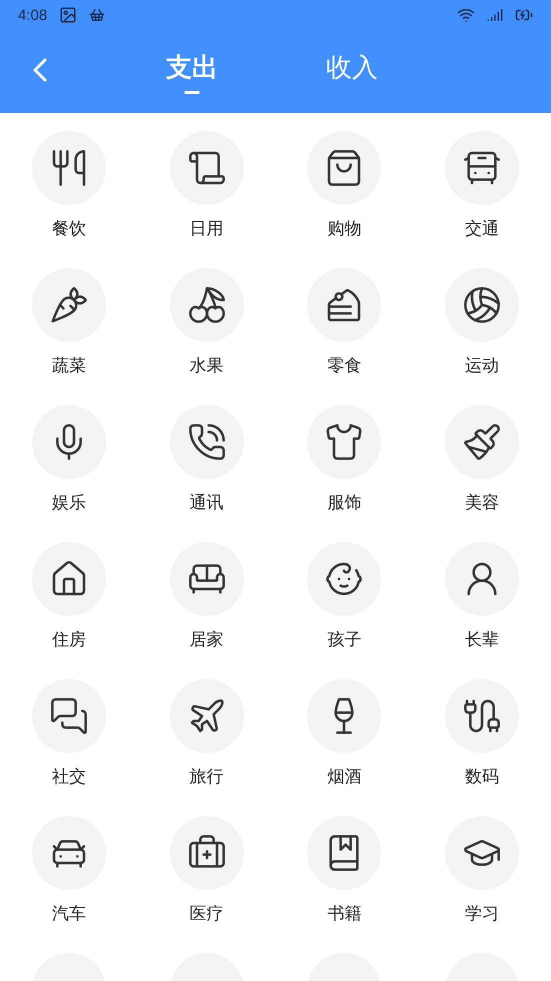 Image resolution: width=551 pixels, height=981 pixels. What do you see at coordinates (207, 640) in the screenshot?
I see `category-label: 居家` at bounding box center [207, 640].